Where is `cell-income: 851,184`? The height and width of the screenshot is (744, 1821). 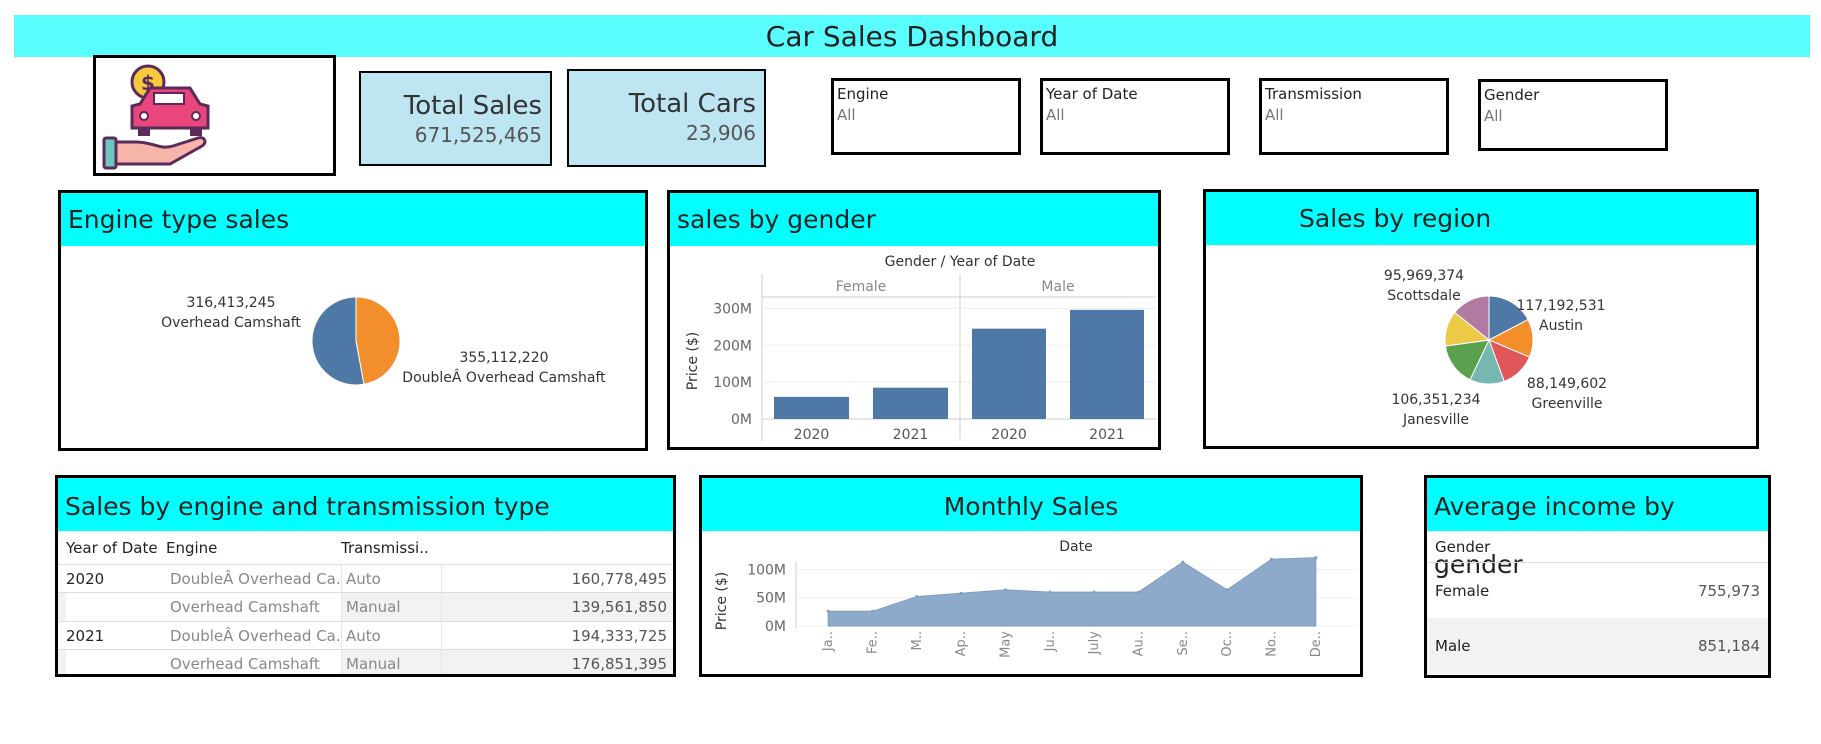
cell-income: 851,184 is located at coordinates (1728, 646).